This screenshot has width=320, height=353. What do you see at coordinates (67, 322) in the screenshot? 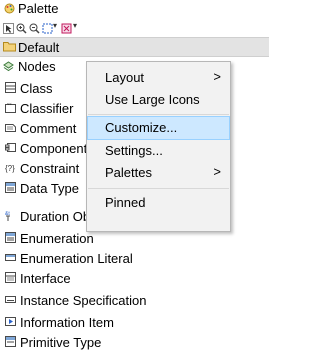
I see `palette-item-label: Information Item` at bounding box center [67, 322].